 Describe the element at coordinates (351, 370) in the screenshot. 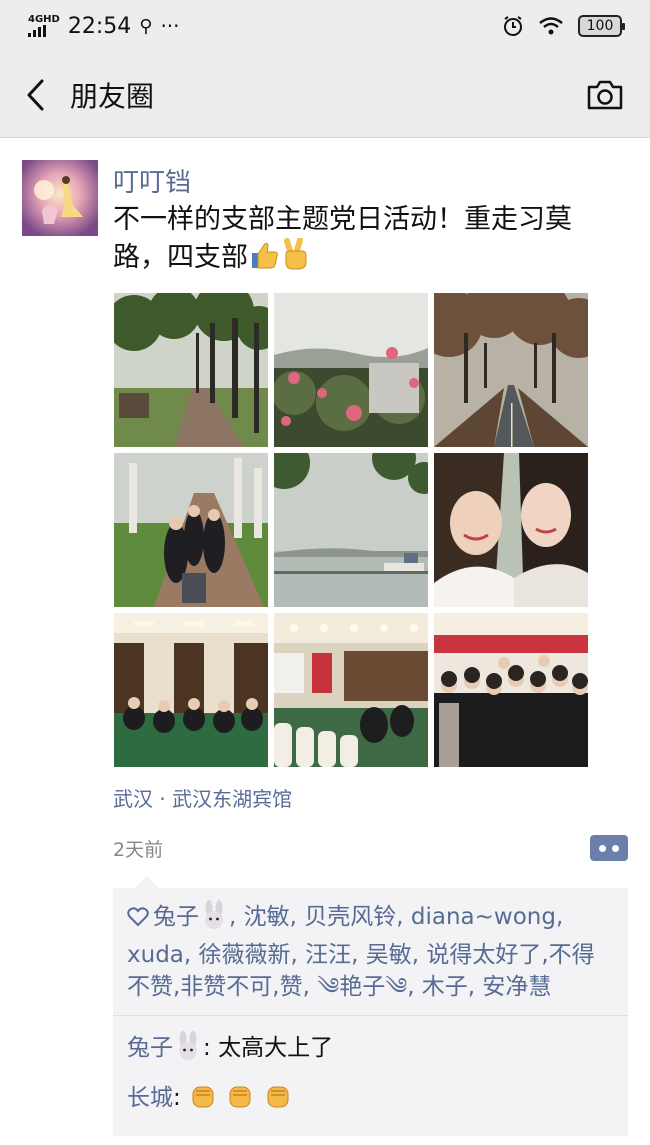

I see `photo-pink-flowers` at that location.